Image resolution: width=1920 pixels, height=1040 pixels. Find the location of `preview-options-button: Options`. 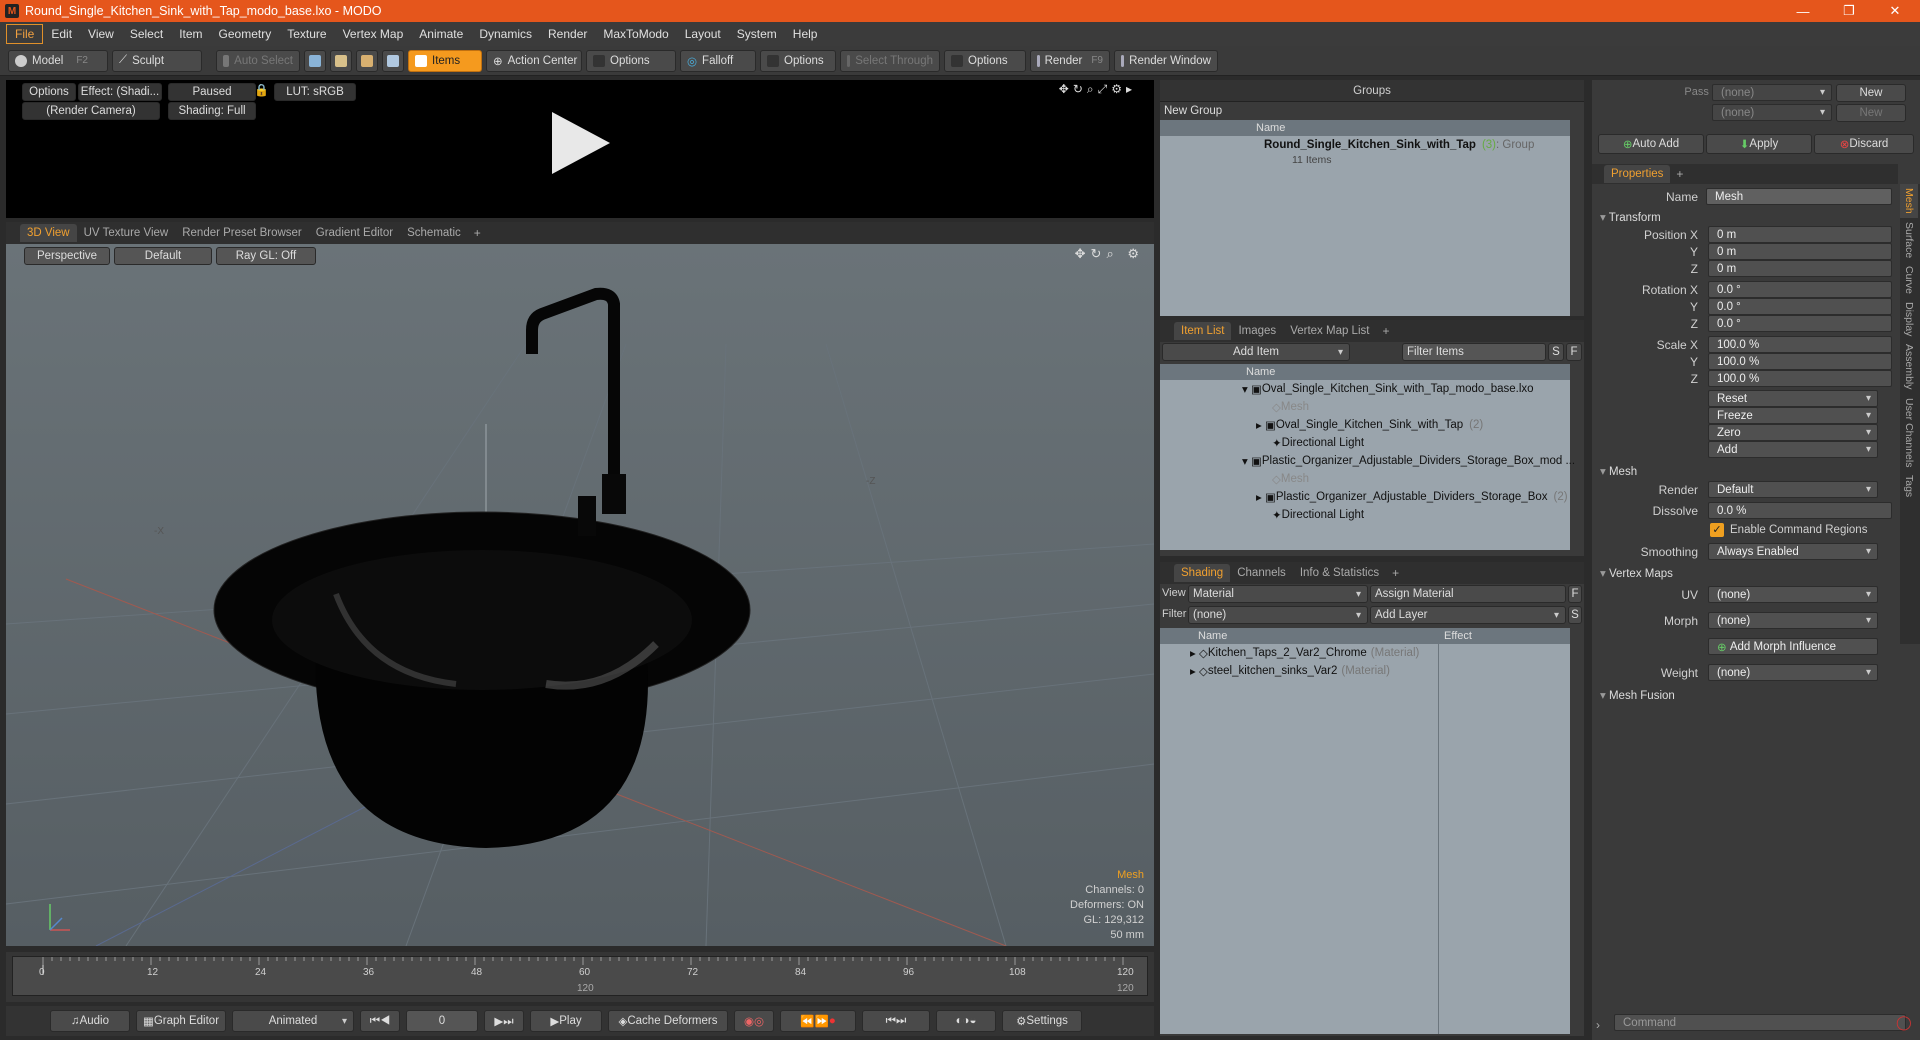

preview-options-button: Options is located at coordinates (49, 92).